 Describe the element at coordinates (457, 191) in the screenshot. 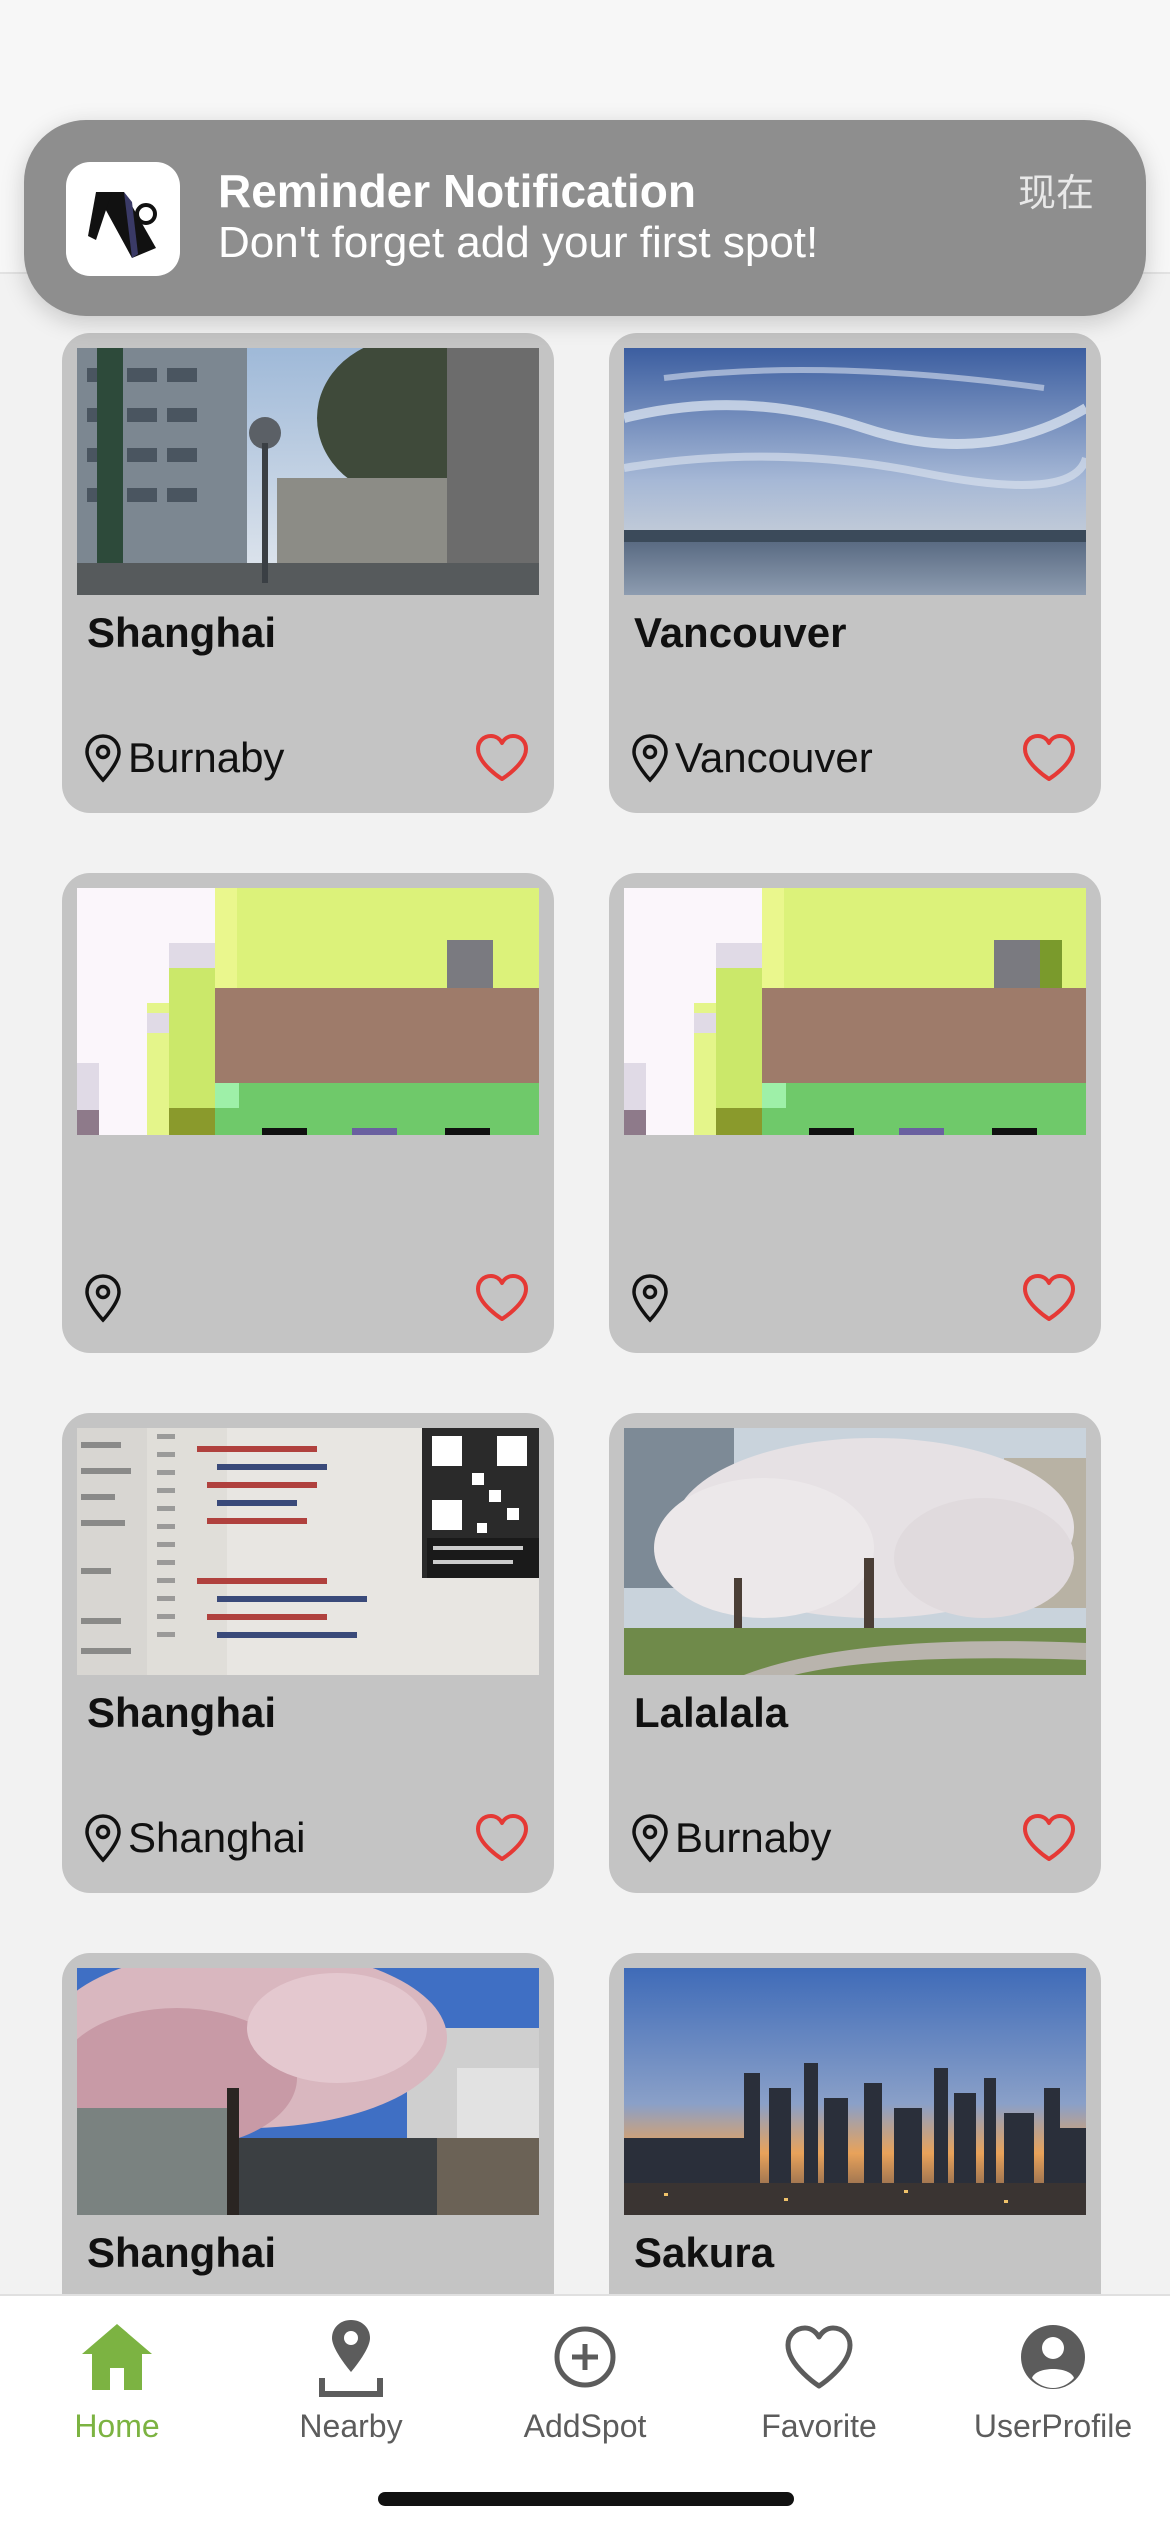

I see `notification-title: Reminder Notification` at that location.